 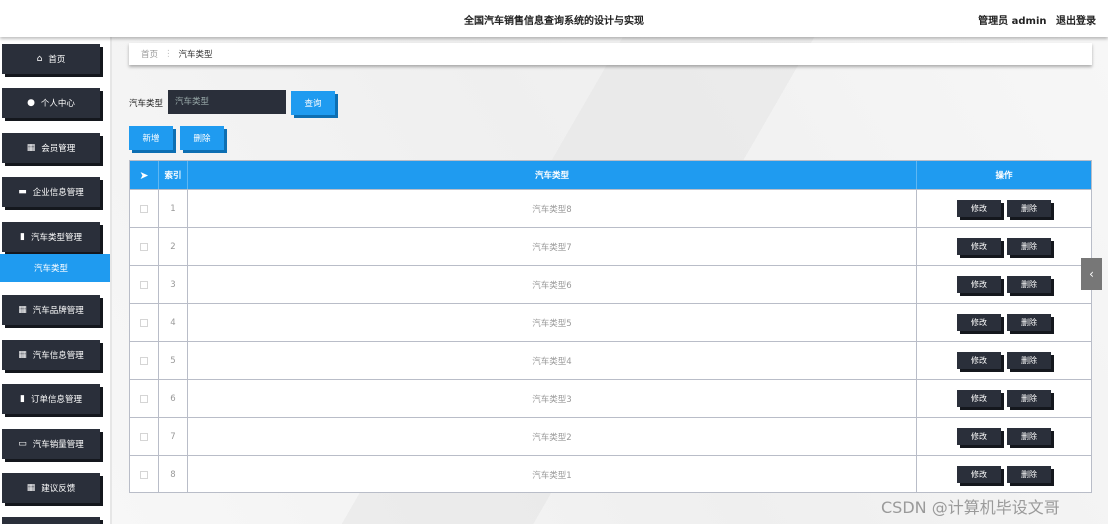 What do you see at coordinates (151, 138) in the screenshot?
I see `add-button: 新增` at bounding box center [151, 138].